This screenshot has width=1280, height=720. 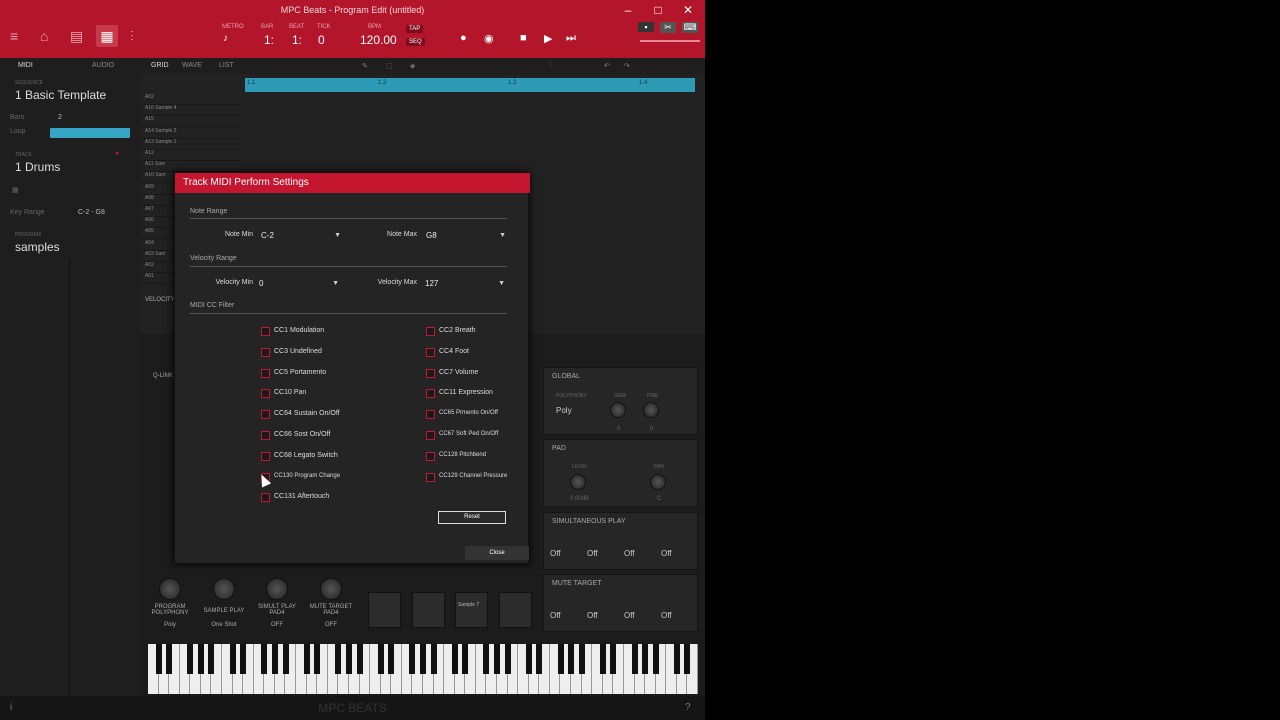 I want to click on select-icon: ⬚, so click(x=389, y=66).